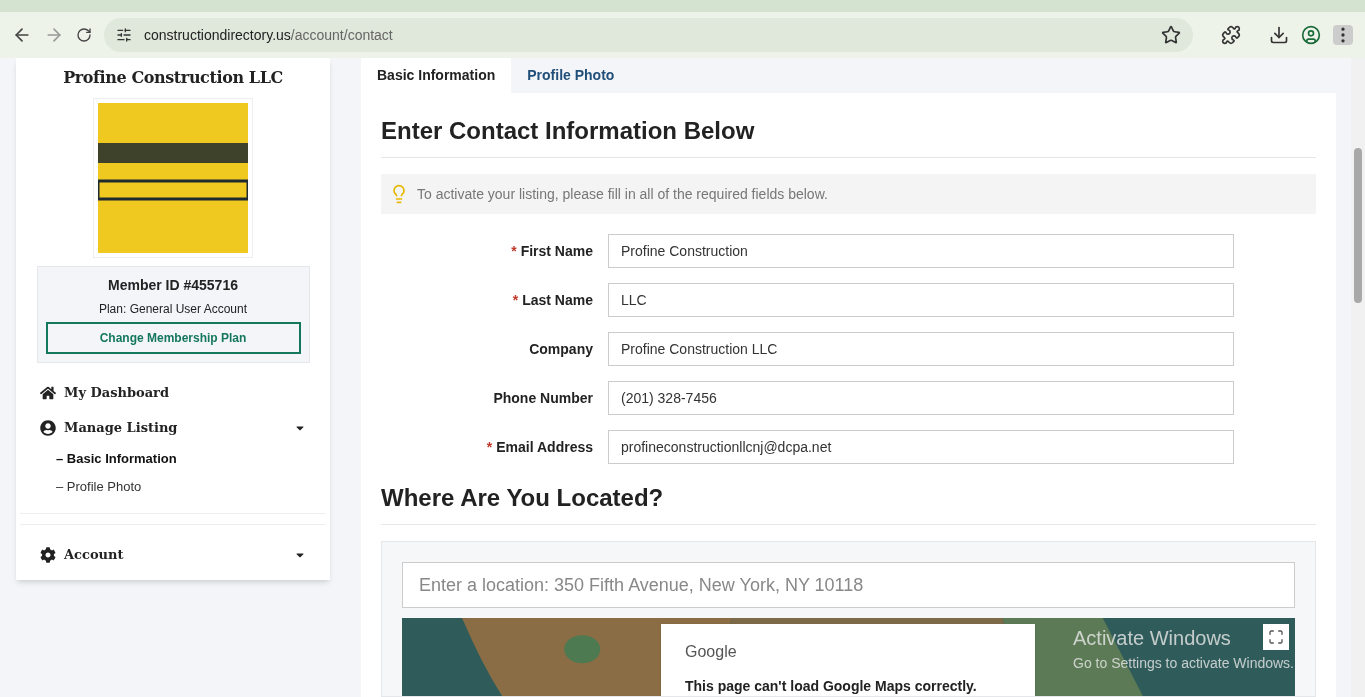  I want to click on fullscreen-button, so click(1276, 637).